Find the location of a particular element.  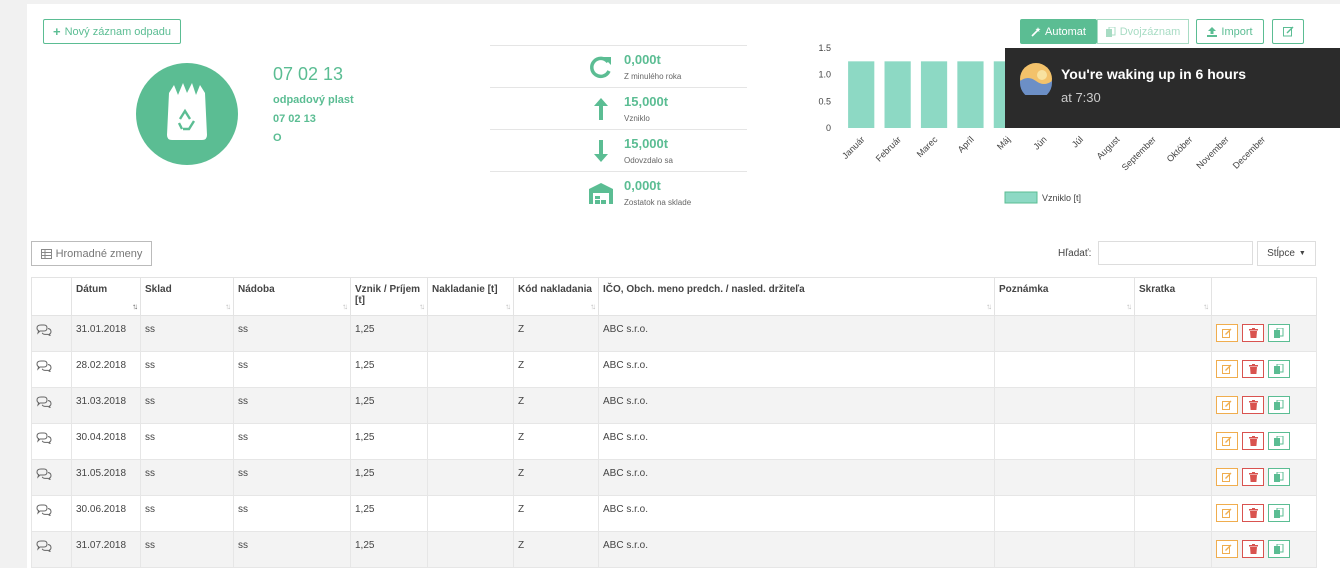

header-nadoba: Nádoba ↑↓ is located at coordinates (292, 296).